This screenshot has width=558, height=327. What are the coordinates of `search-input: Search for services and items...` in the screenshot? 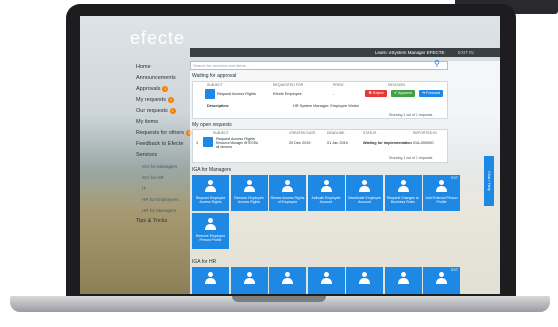 It's located at (319, 65).